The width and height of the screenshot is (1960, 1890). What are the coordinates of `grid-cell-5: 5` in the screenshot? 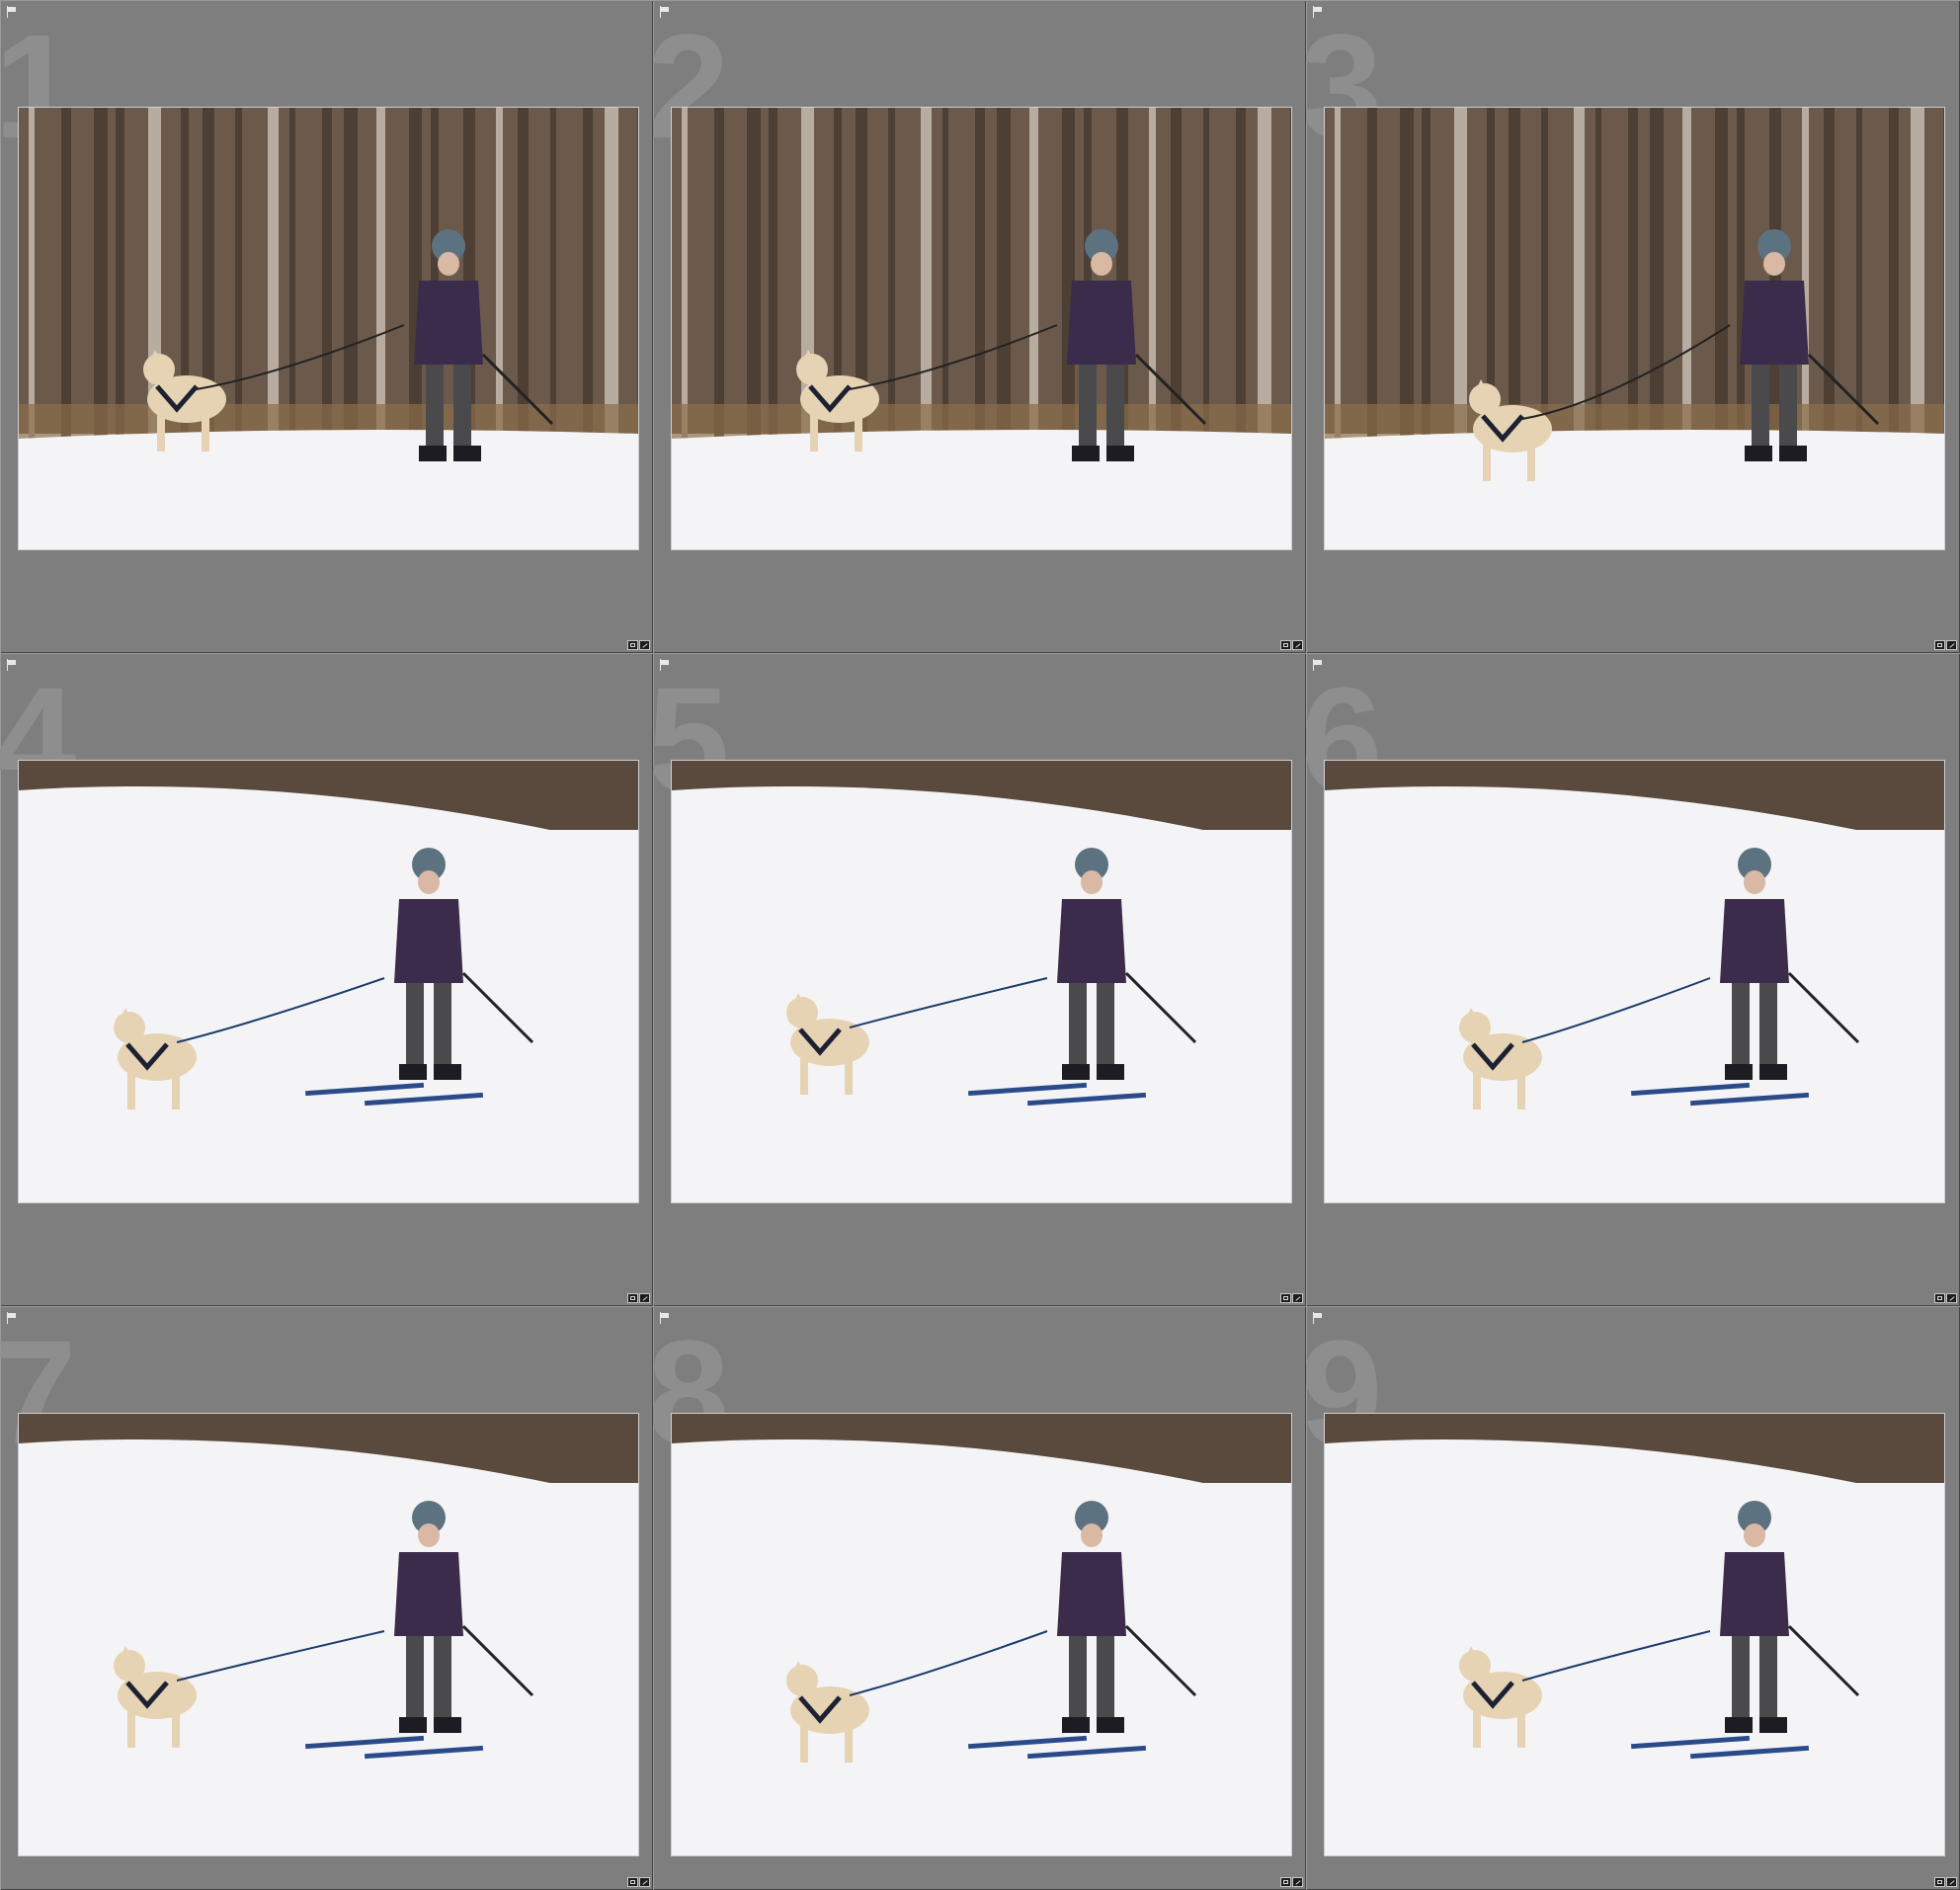 It's located at (979, 980).